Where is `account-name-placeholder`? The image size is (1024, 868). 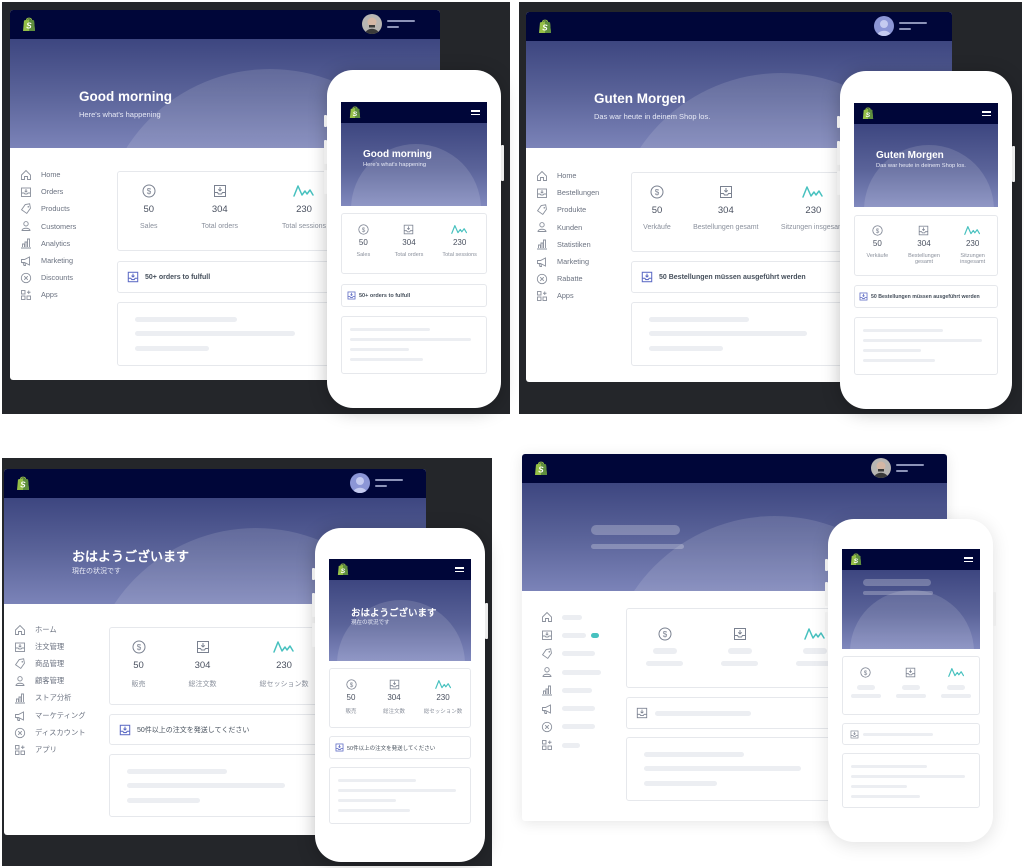 account-name-placeholder is located at coordinates (389, 483).